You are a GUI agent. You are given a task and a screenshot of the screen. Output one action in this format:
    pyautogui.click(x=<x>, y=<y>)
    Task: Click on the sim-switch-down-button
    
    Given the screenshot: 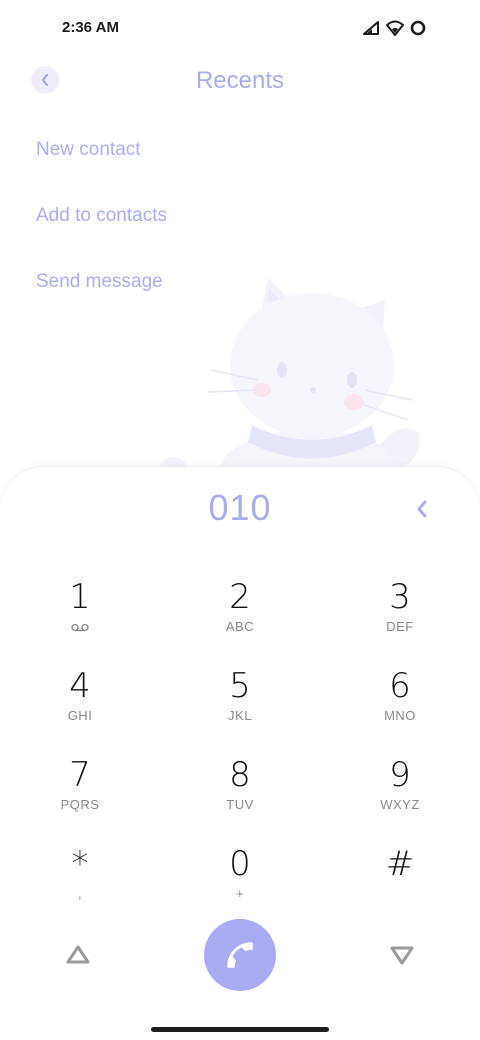 What is the action you would take?
    pyautogui.click(x=402, y=955)
    